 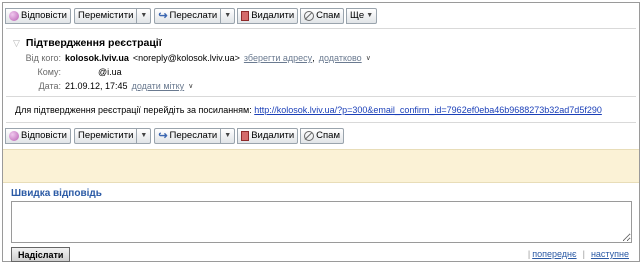 What do you see at coordinates (313, 73) in the screenshot?
I see `to-row: Кому: @i.ua` at bounding box center [313, 73].